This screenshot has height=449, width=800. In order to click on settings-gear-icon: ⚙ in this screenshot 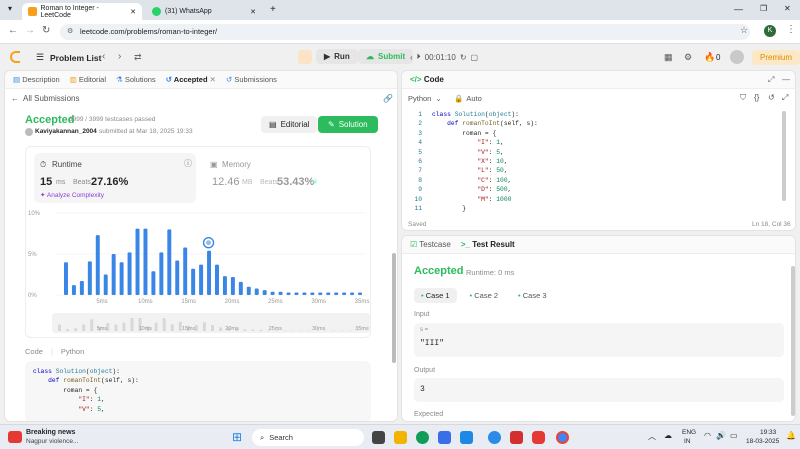, I will do `click(688, 57)`.